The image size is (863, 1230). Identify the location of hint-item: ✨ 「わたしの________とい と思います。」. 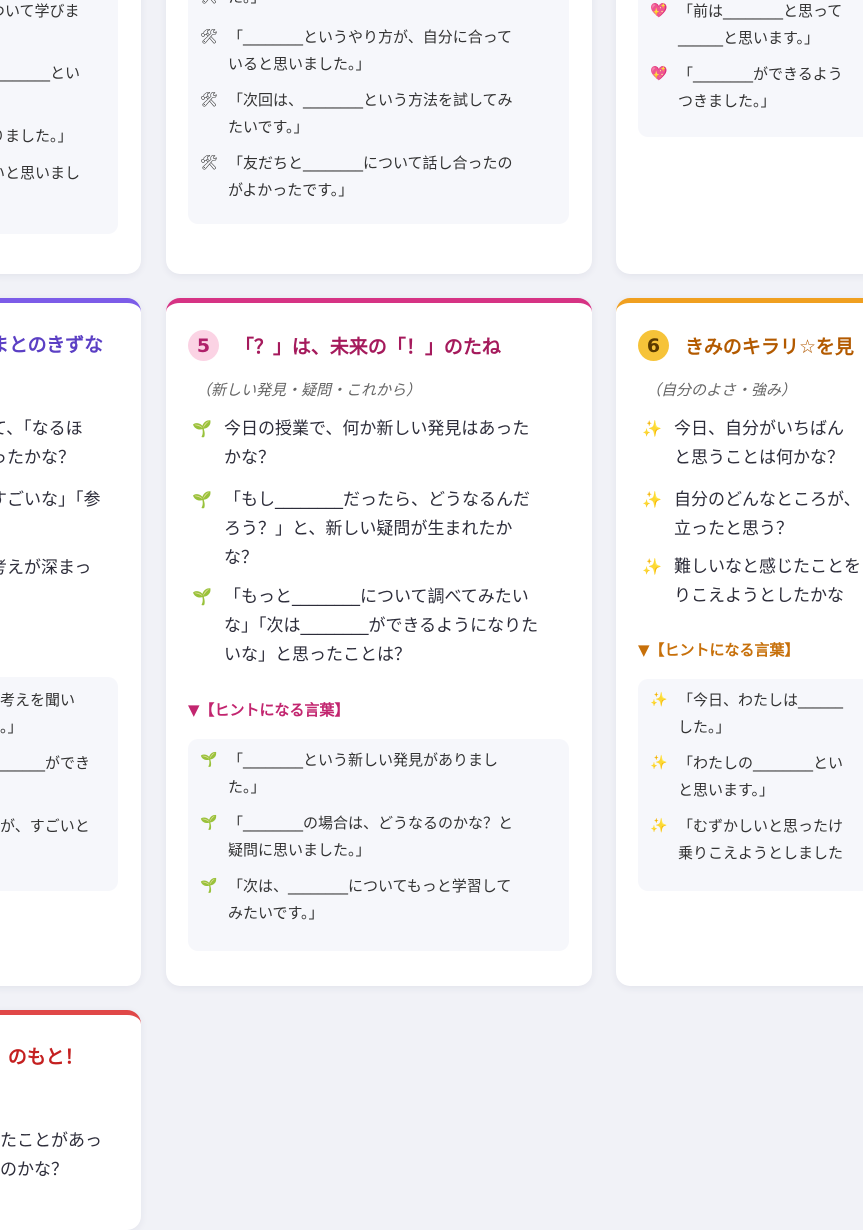
(747, 776).